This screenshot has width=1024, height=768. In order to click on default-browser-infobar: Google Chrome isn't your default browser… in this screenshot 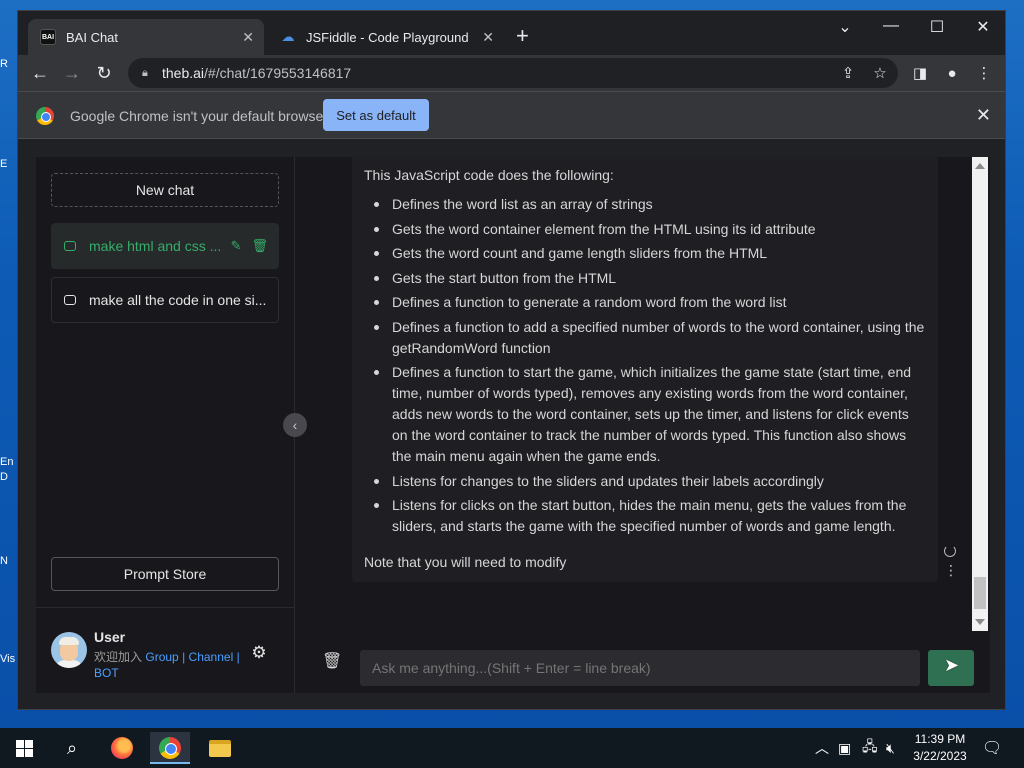, I will do `click(511, 115)`.